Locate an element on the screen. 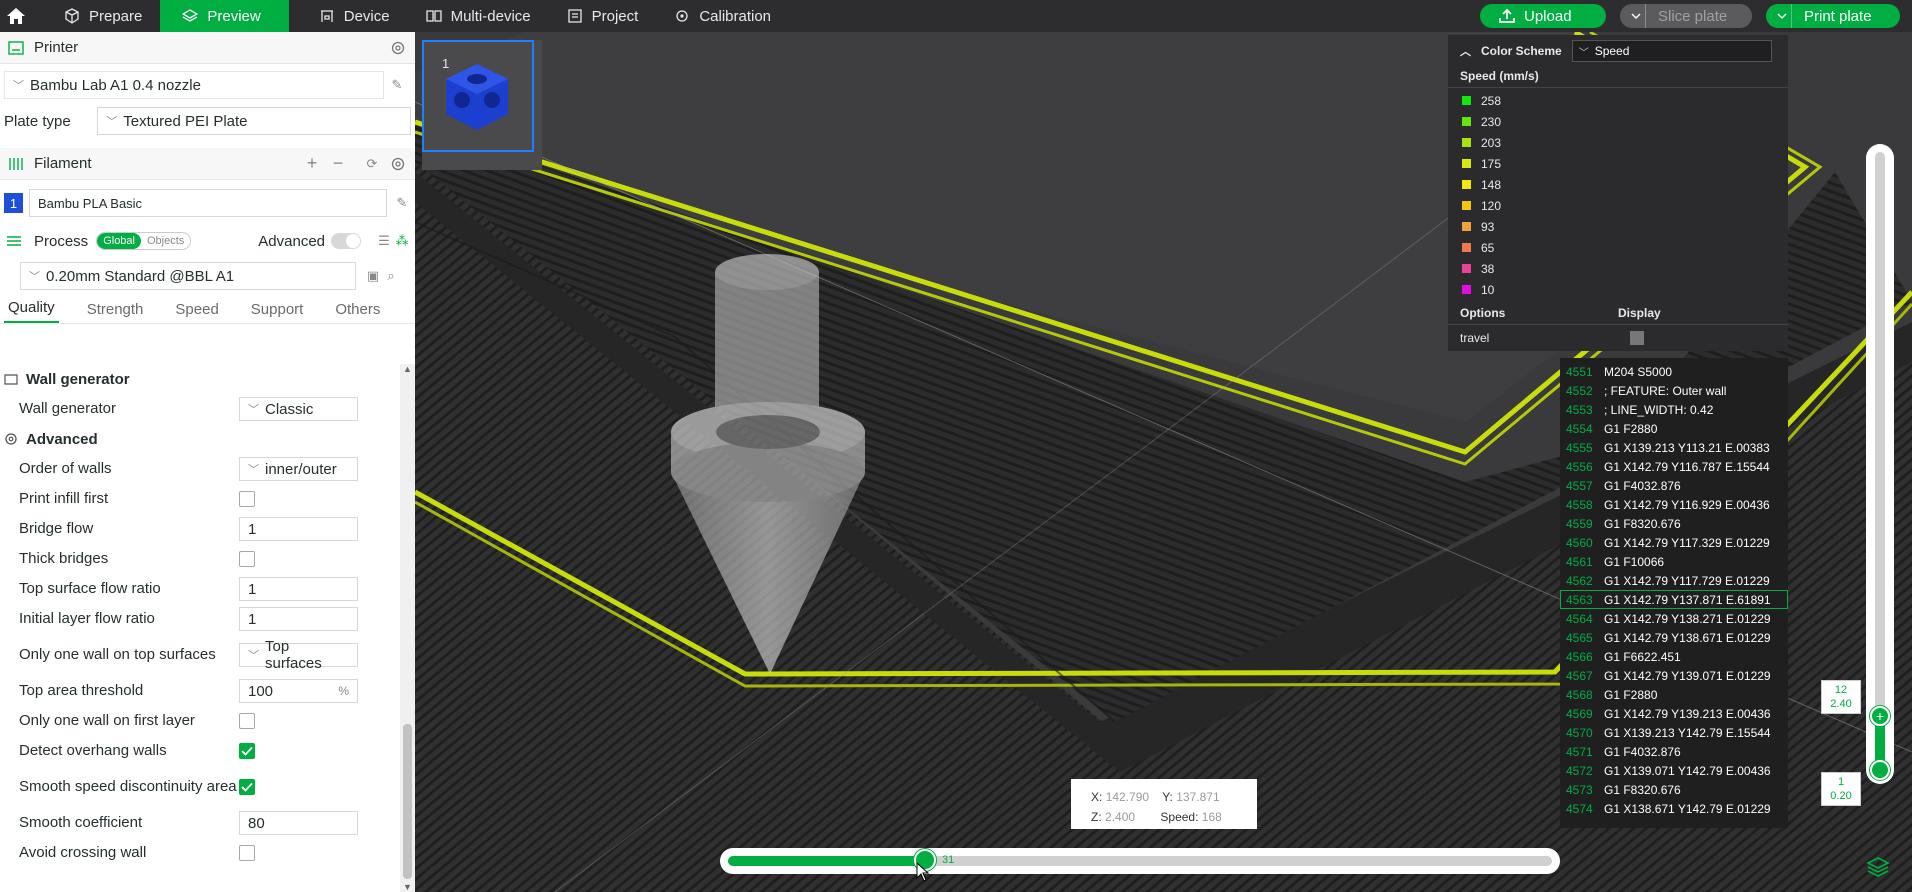  gcode-line: 4563 G1 X142.79 Y137.871 E.61891 is located at coordinates (1674, 599).